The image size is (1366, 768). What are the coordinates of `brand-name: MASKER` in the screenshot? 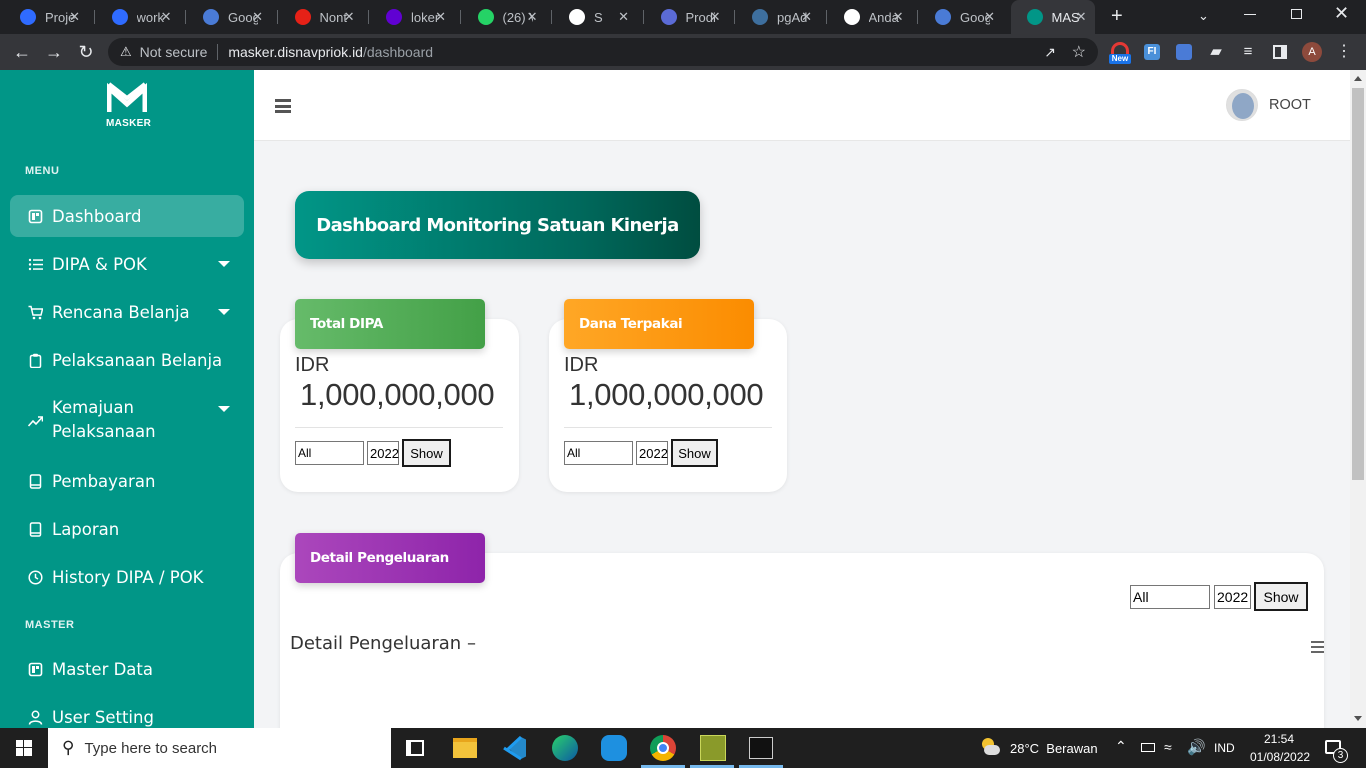 It's located at (129, 123).